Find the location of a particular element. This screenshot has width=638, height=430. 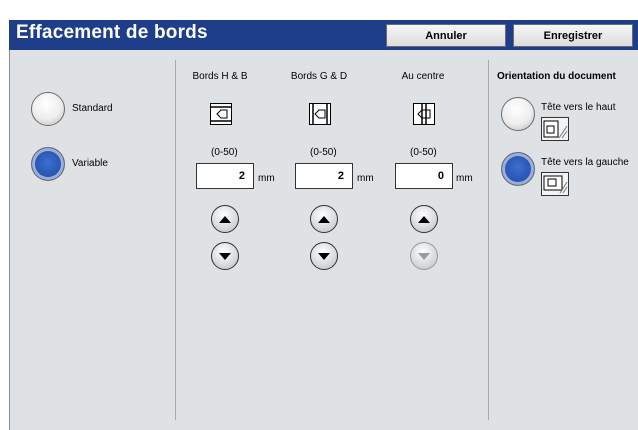

top-bottom-range: (0-50) is located at coordinates (224, 152).